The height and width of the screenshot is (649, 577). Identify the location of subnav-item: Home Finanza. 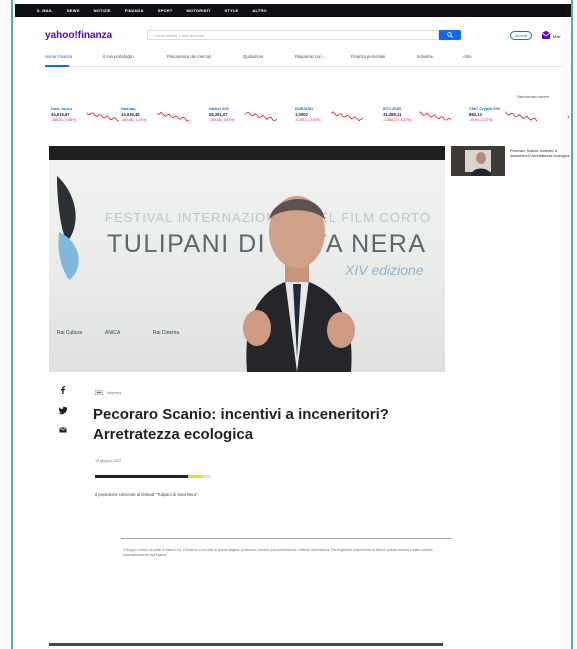
(58, 56).